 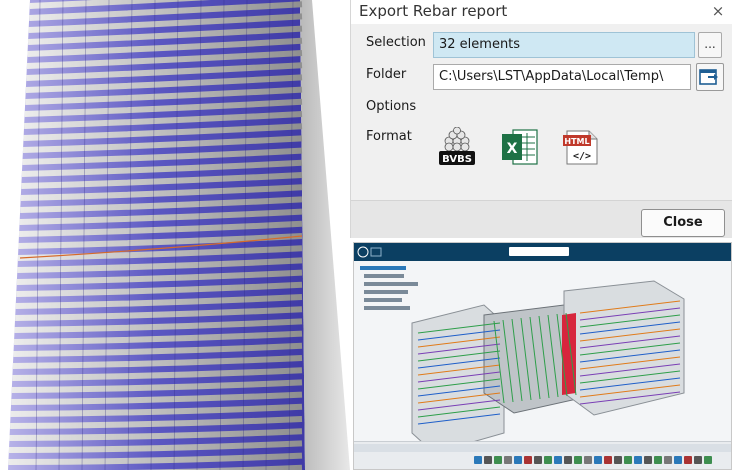 What do you see at coordinates (386, 74) in the screenshot?
I see `folder-label: Folder` at bounding box center [386, 74].